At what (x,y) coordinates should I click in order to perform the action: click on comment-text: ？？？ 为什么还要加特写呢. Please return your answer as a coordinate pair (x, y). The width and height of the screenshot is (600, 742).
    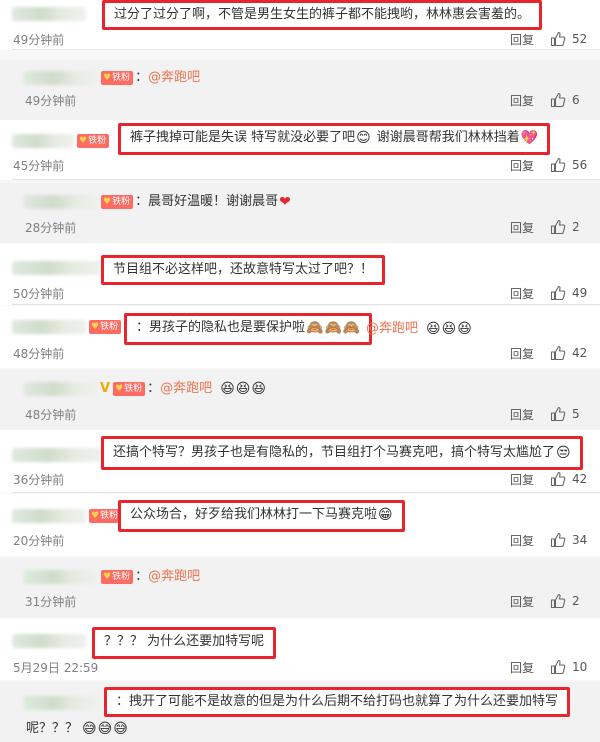
    Looking at the image, I should click on (184, 643).